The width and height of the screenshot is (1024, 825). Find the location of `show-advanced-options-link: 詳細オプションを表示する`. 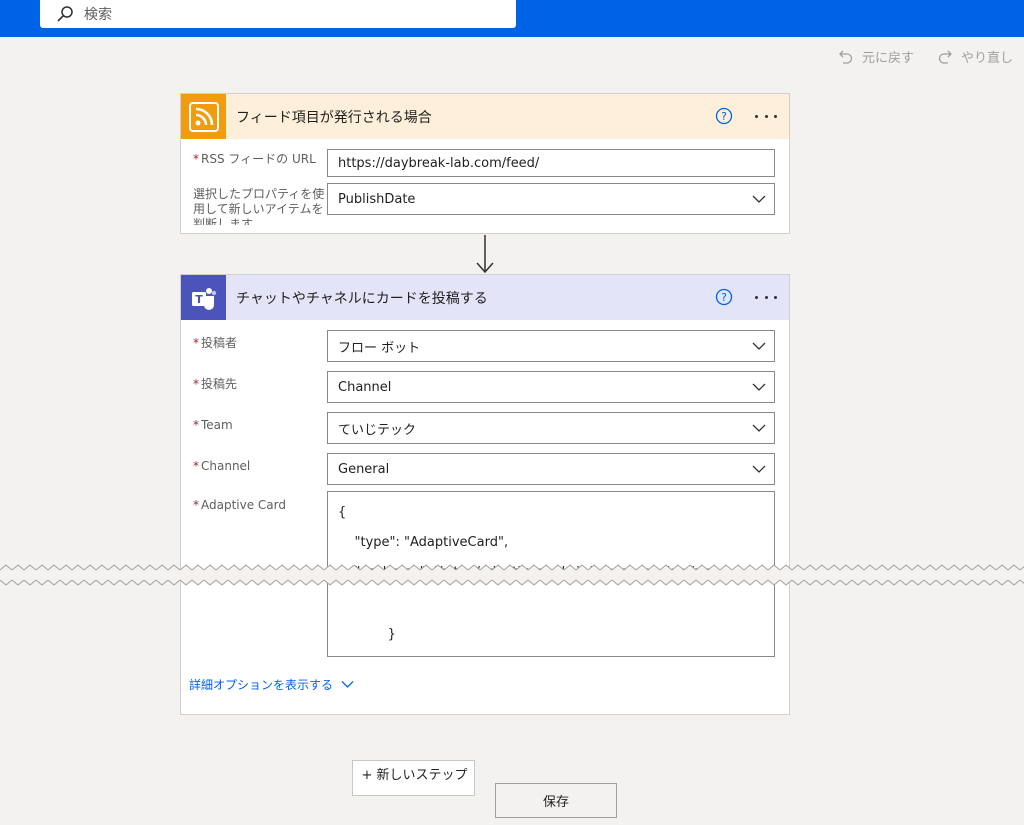

show-advanced-options-link: 詳細オプションを表示する is located at coordinates (271, 684).